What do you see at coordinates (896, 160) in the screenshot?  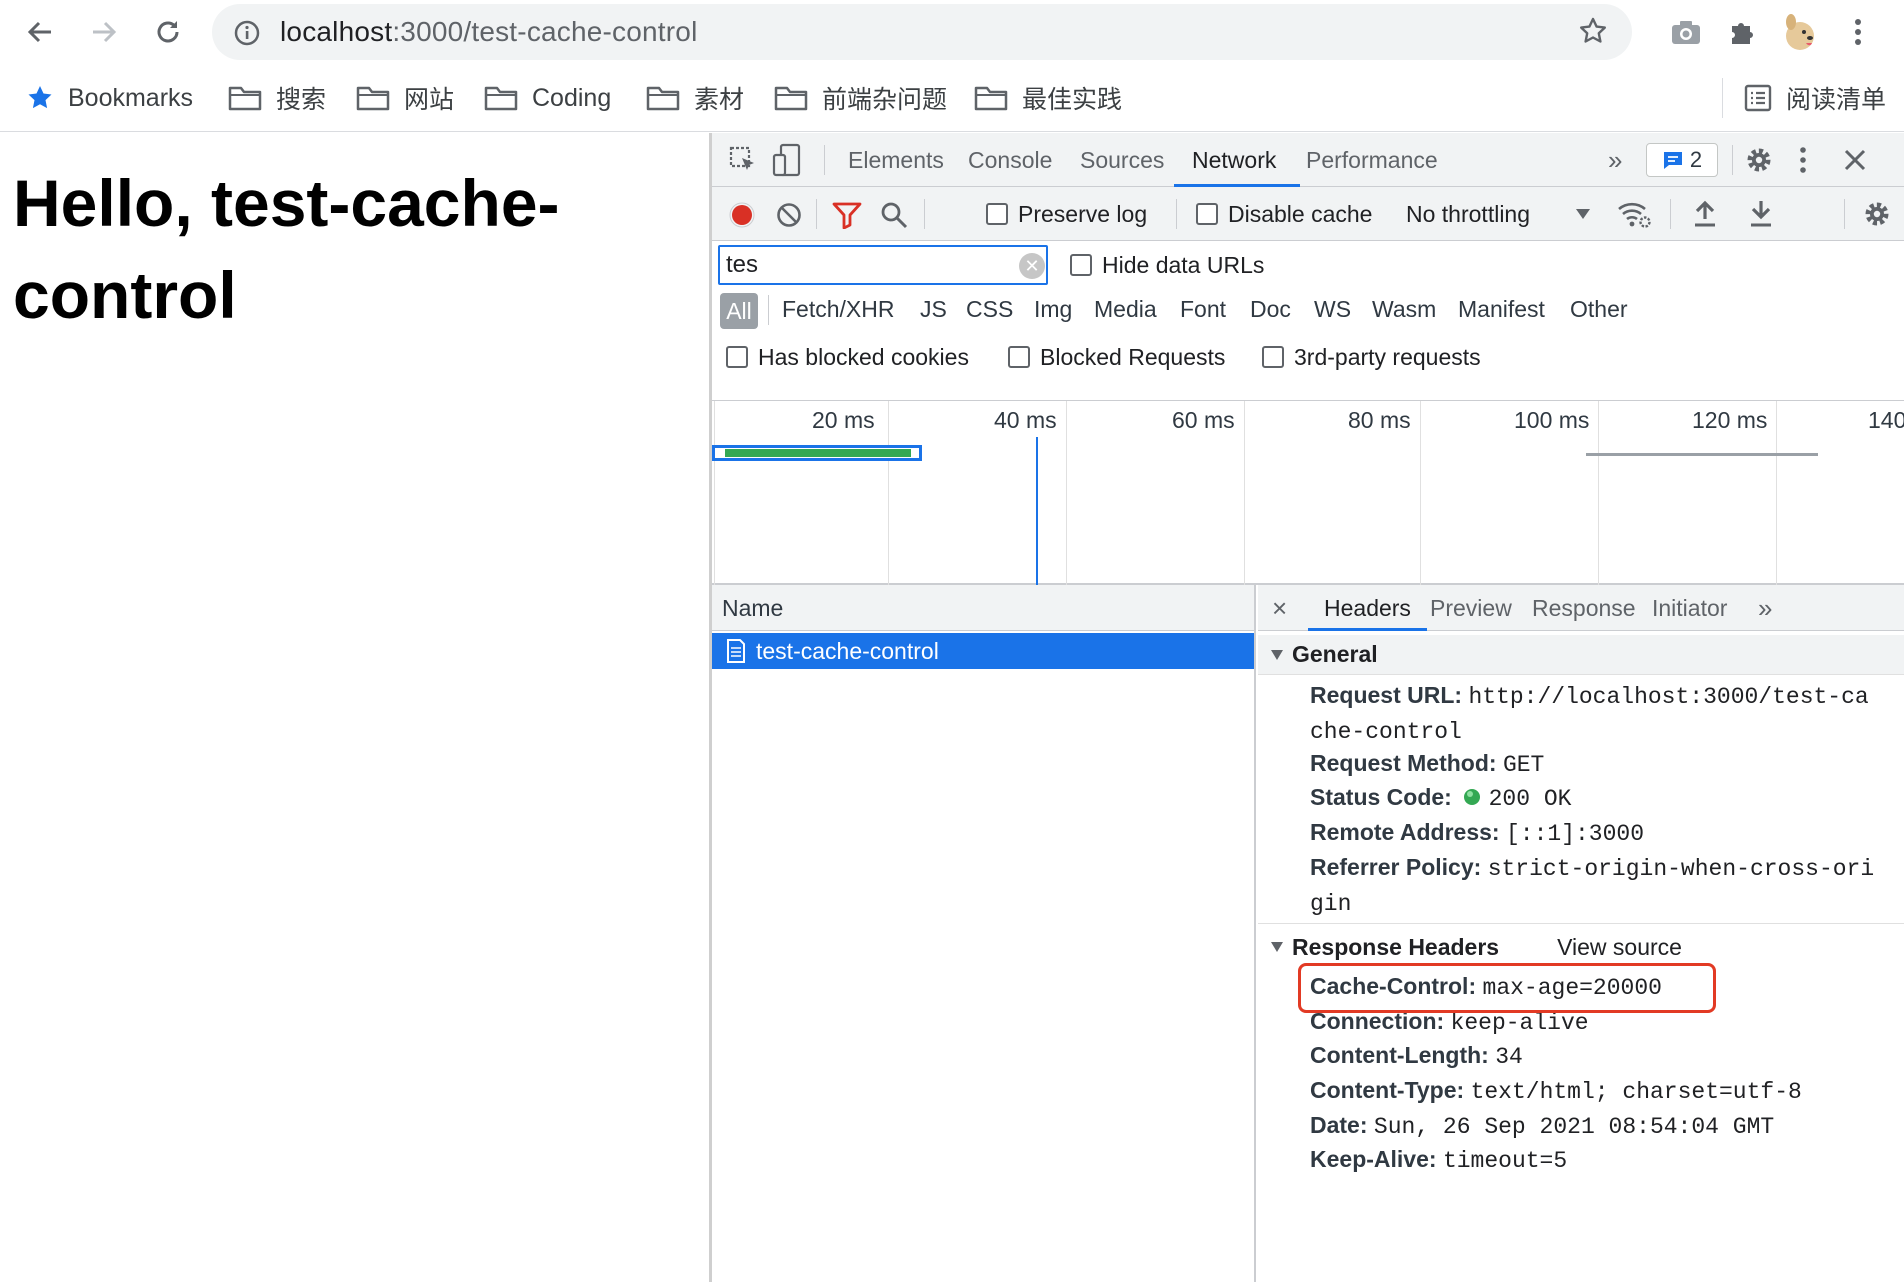 I see `tab-elements: Elements` at bounding box center [896, 160].